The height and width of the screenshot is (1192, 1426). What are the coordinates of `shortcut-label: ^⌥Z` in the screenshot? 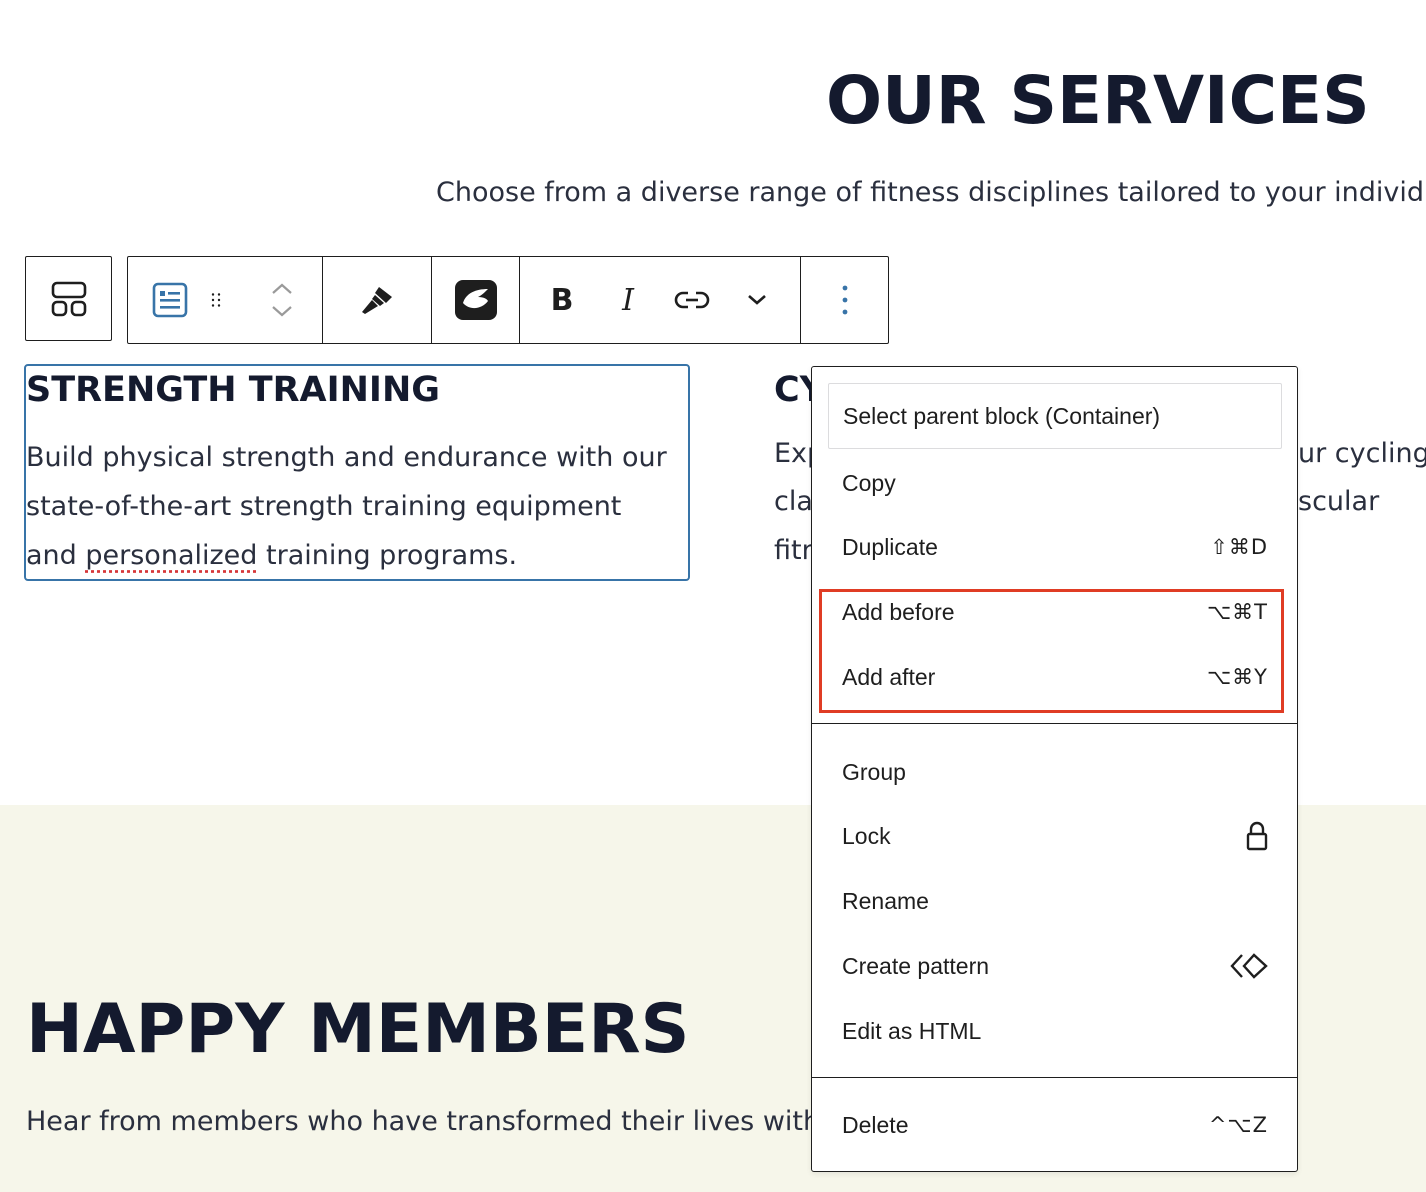 It's located at (1238, 1125).